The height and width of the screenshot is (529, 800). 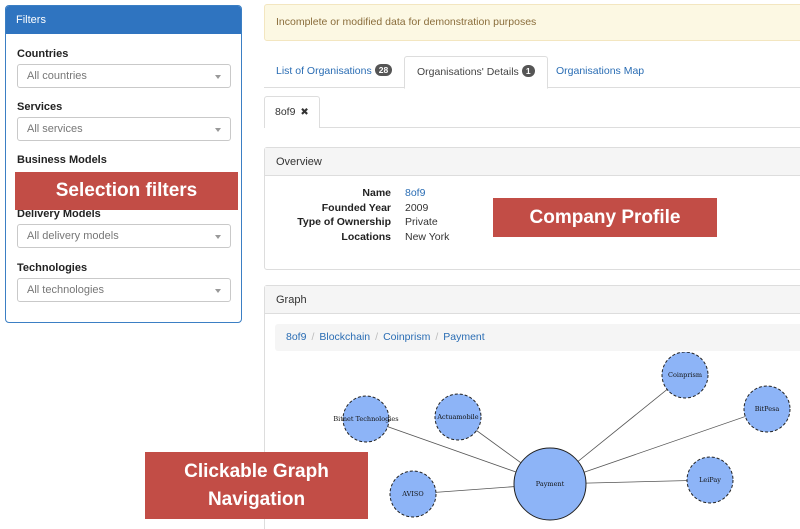 I want to click on countries-label: Countries, so click(x=43, y=54).